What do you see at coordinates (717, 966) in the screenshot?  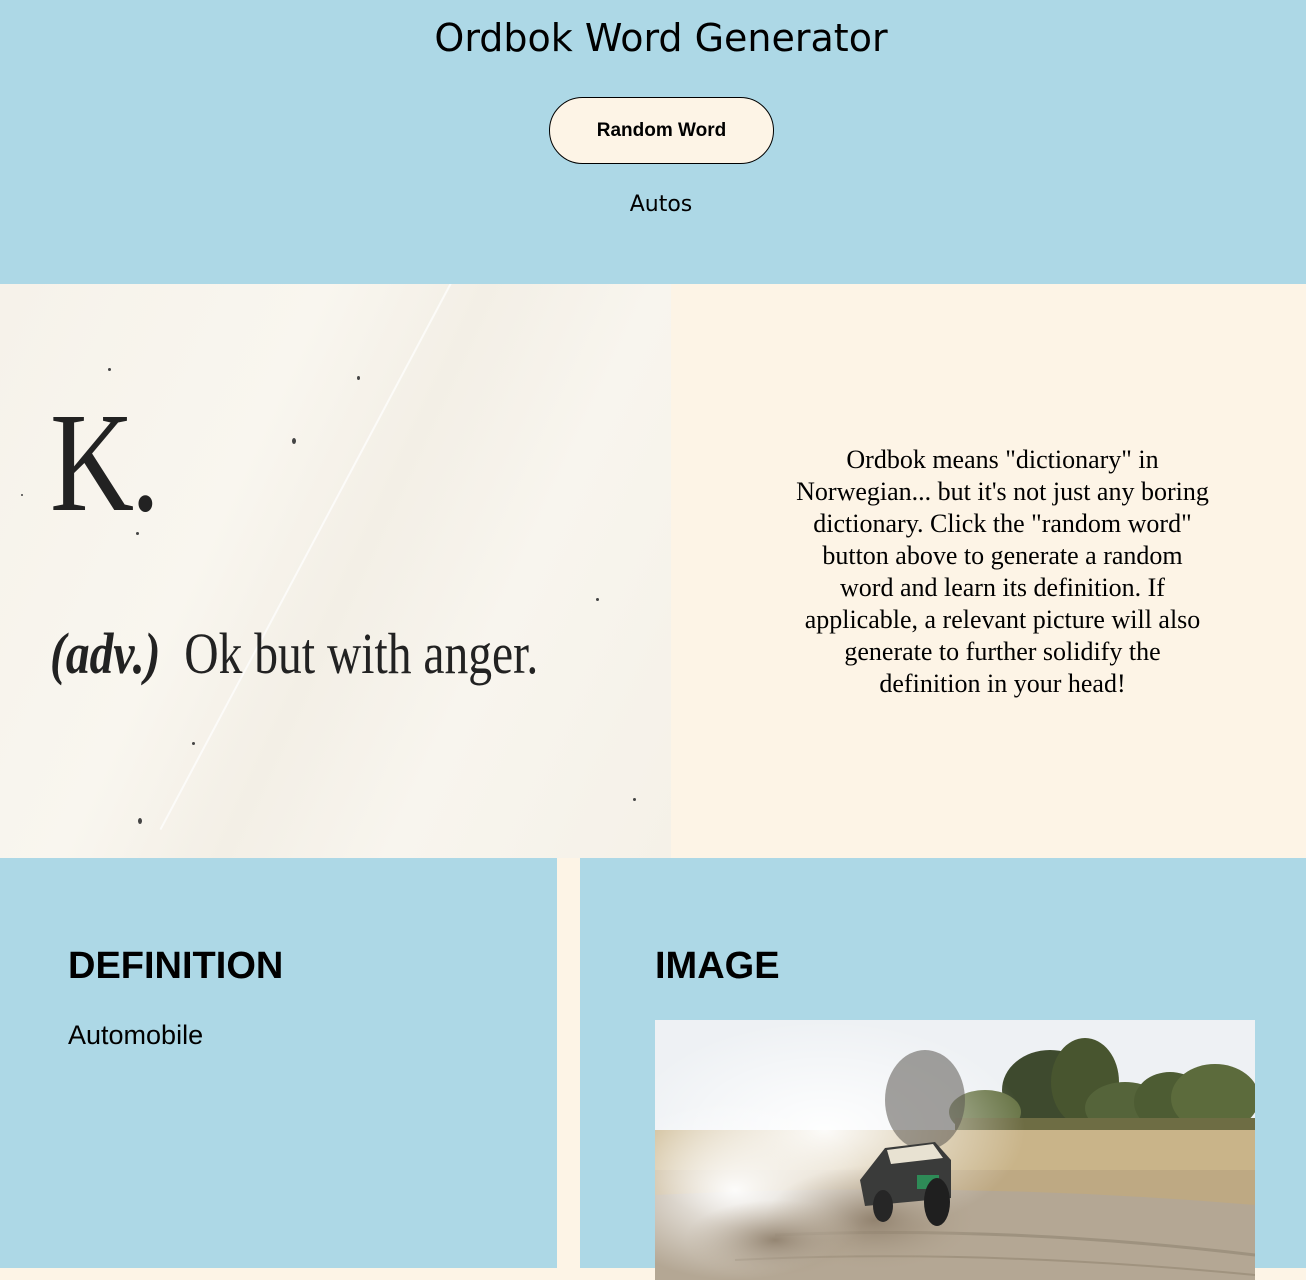 I see `image-heading: IMAGE` at bounding box center [717, 966].